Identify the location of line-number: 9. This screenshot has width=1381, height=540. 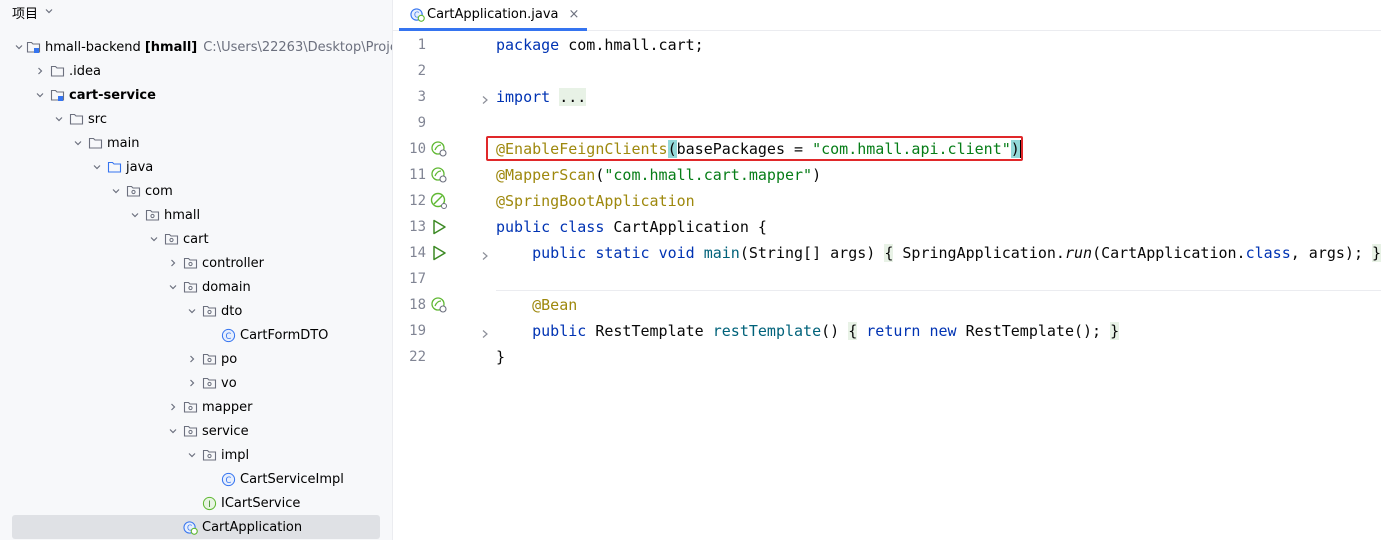
(421, 123).